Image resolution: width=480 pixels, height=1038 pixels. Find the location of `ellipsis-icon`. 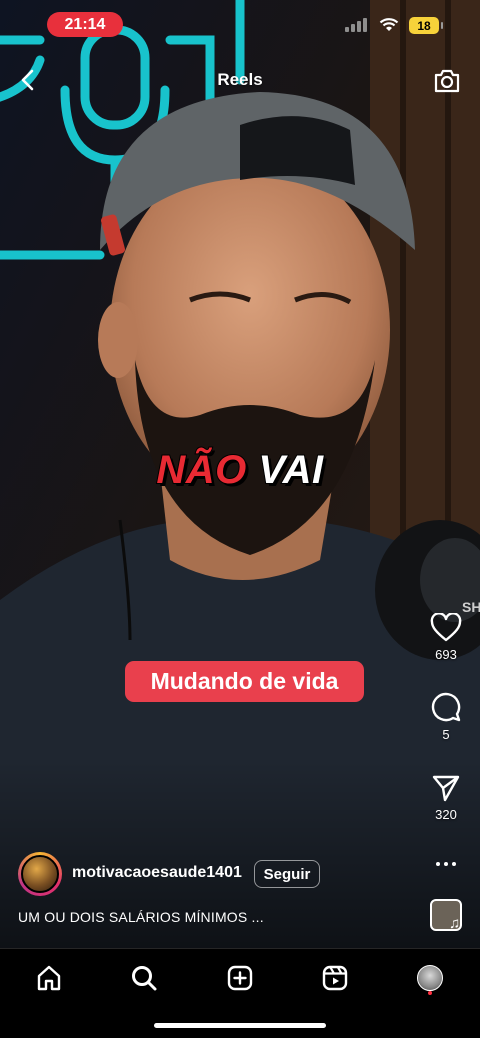

ellipsis-icon is located at coordinates (438, 864).